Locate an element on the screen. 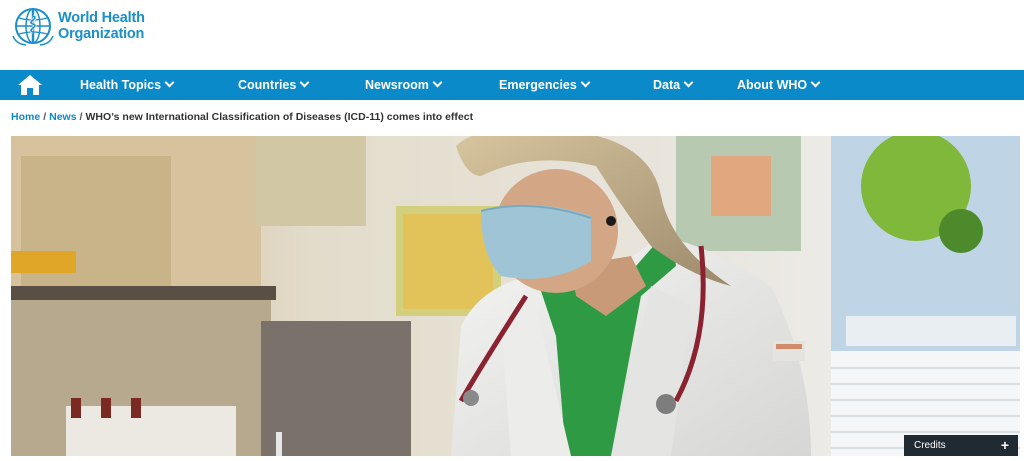  nav-label: Data is located at coordinates (667, 85).